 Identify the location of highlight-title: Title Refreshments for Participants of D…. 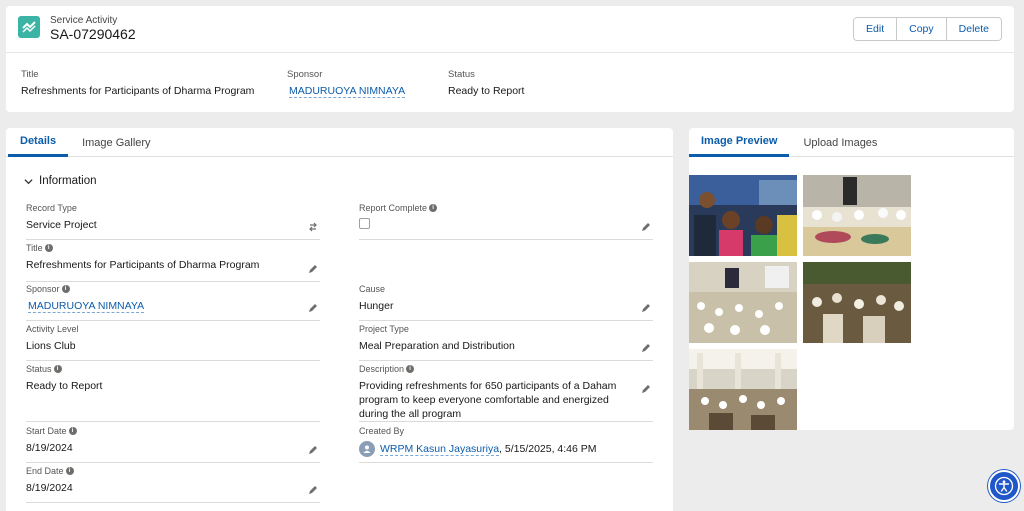
(137, 83).